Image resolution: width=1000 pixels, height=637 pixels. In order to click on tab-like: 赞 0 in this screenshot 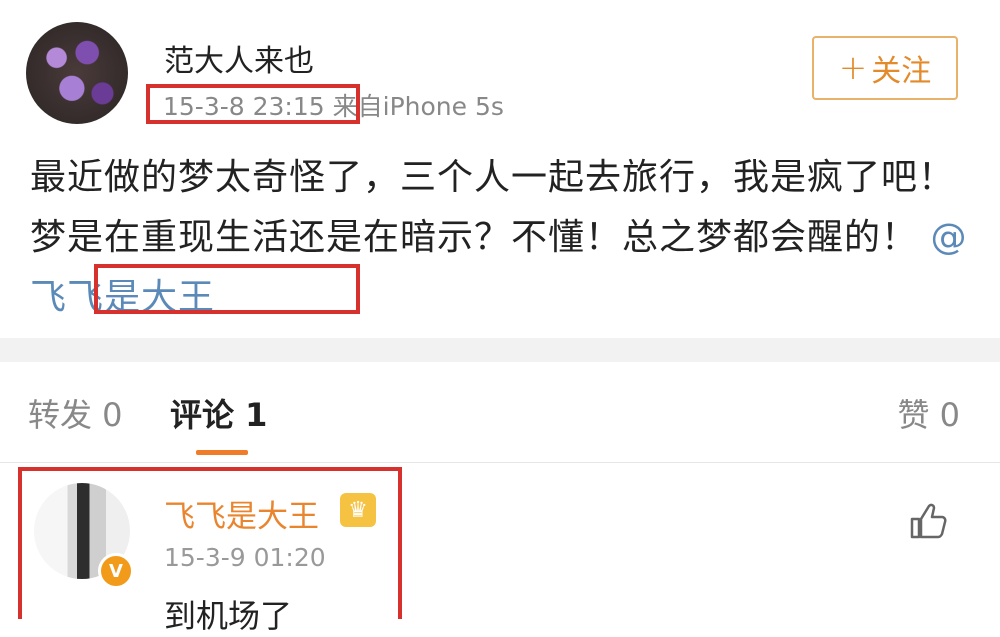, I will do `click(928, 413)`.